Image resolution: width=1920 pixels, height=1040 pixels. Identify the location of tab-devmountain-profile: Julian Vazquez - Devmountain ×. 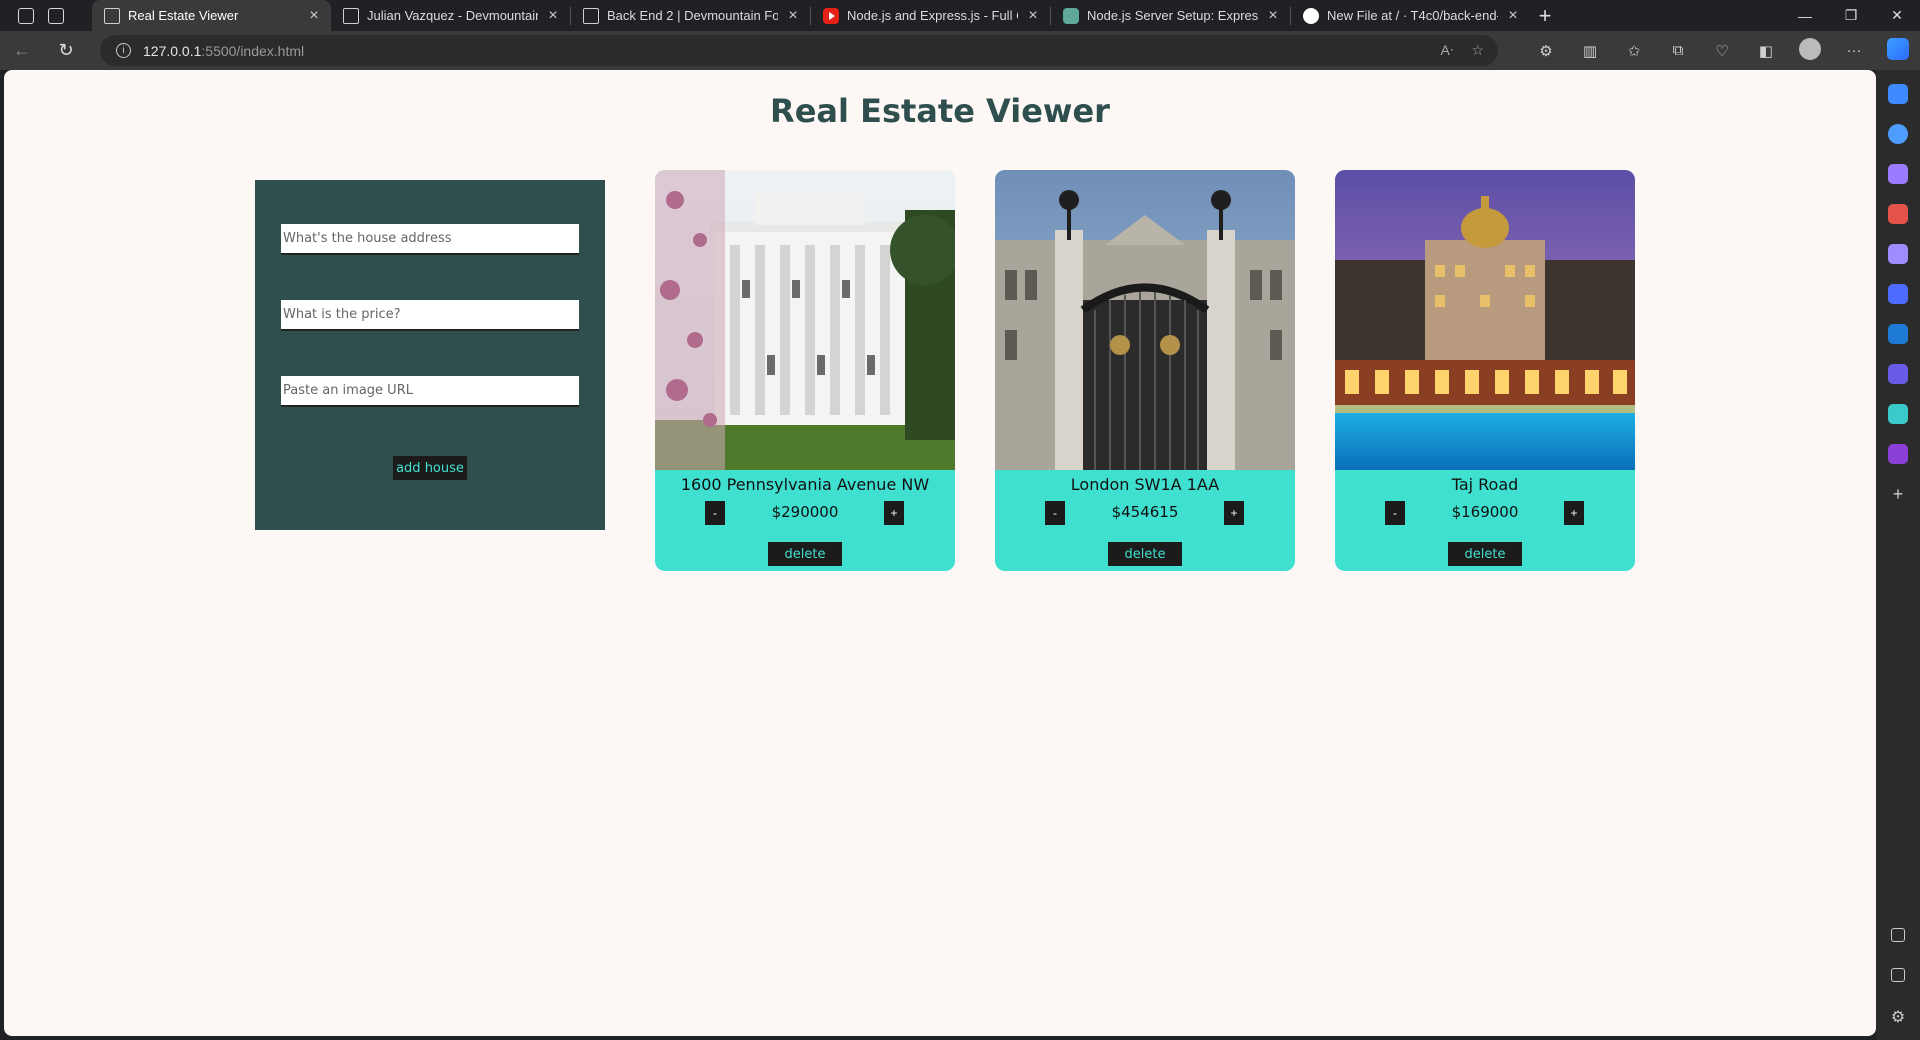
(450, 15).